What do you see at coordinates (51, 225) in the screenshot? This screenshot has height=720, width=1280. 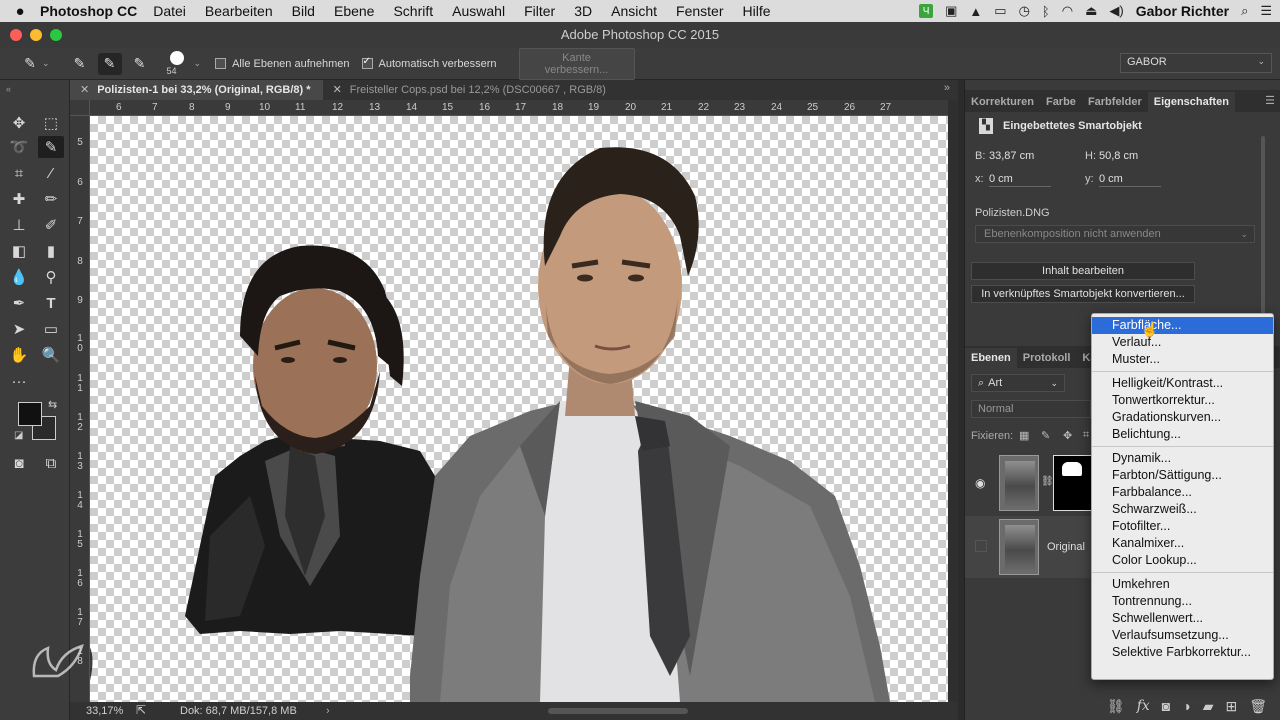 I see `history-brush-tool-icon: ✐` at bounding box center [51, 225].